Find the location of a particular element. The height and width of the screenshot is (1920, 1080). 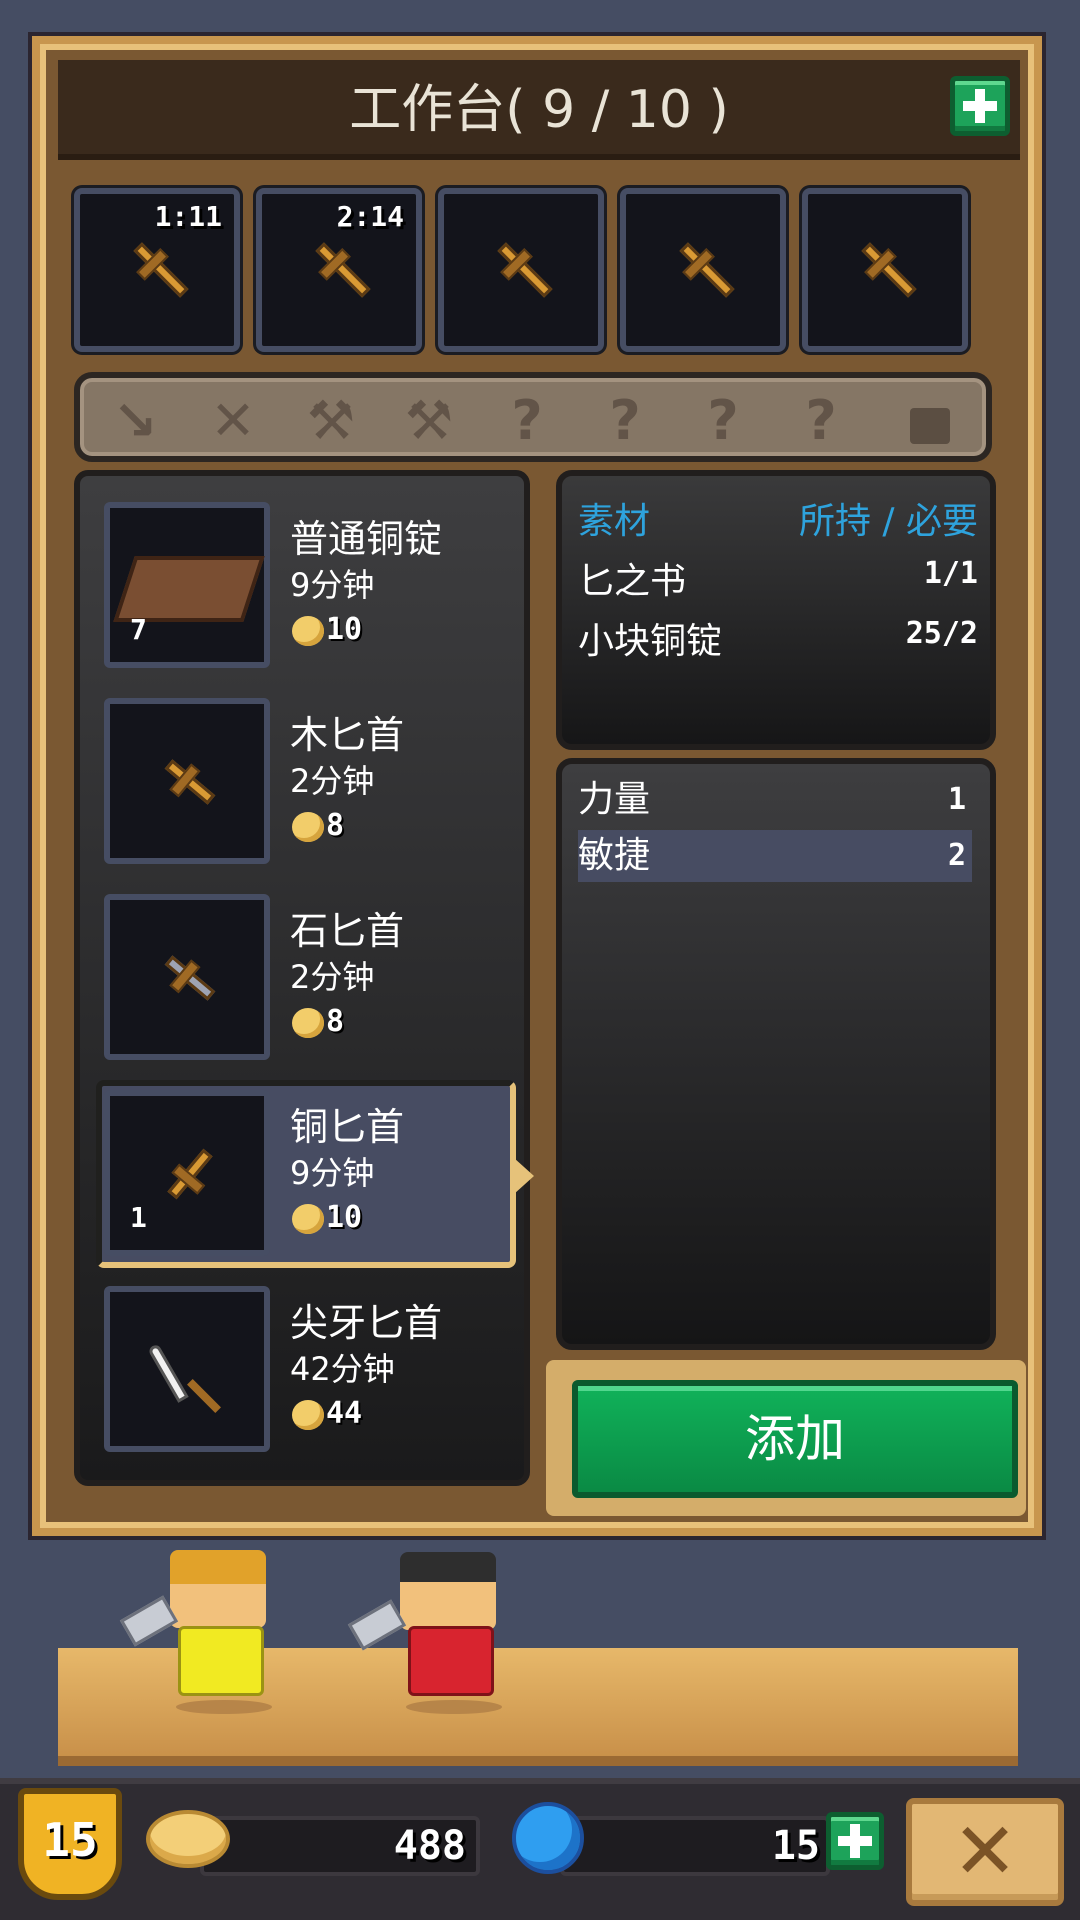

close-button: ✕ is located at coordinates (985, 1852).